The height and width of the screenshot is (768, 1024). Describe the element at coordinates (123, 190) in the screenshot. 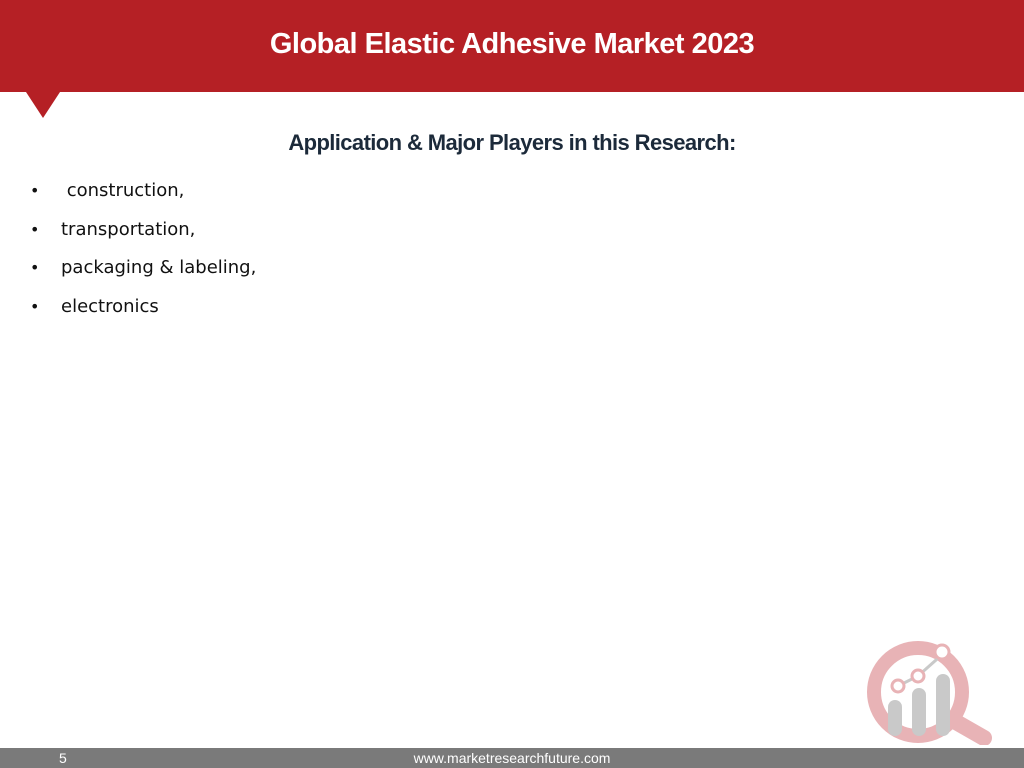

I see `list-item-label: construction,` at that location.